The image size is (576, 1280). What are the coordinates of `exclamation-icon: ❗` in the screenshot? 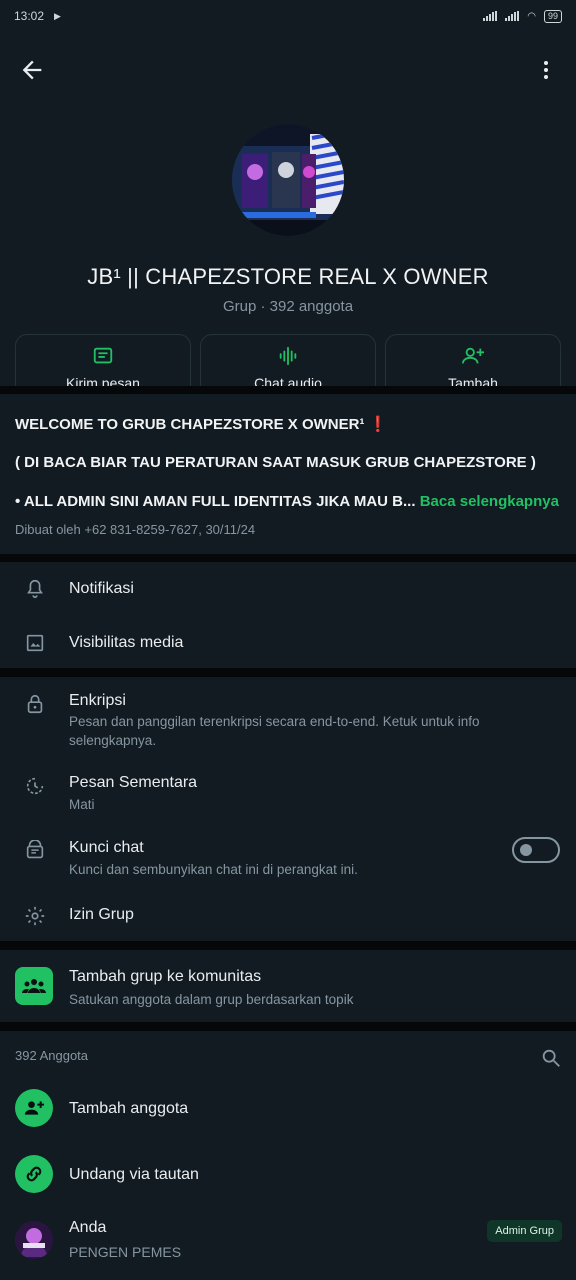 It's located at (378, 424).